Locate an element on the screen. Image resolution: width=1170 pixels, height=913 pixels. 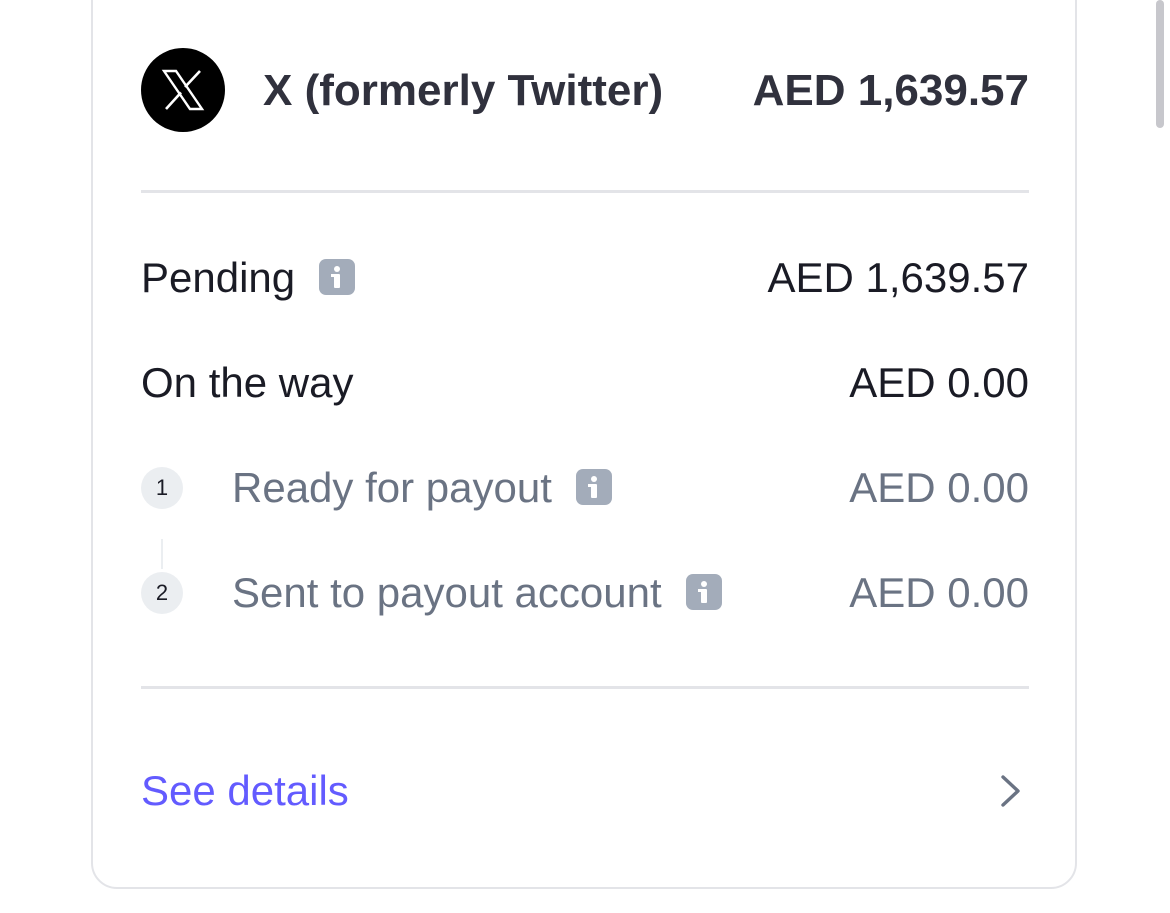
step-label: Sent to payout account is located at coordinates (447, 592).